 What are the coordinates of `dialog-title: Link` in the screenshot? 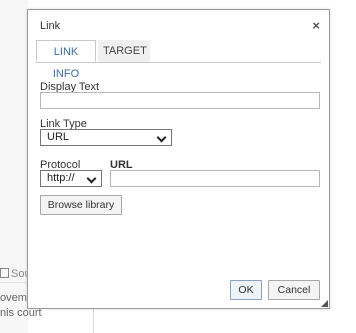 It's located at (50, 26).